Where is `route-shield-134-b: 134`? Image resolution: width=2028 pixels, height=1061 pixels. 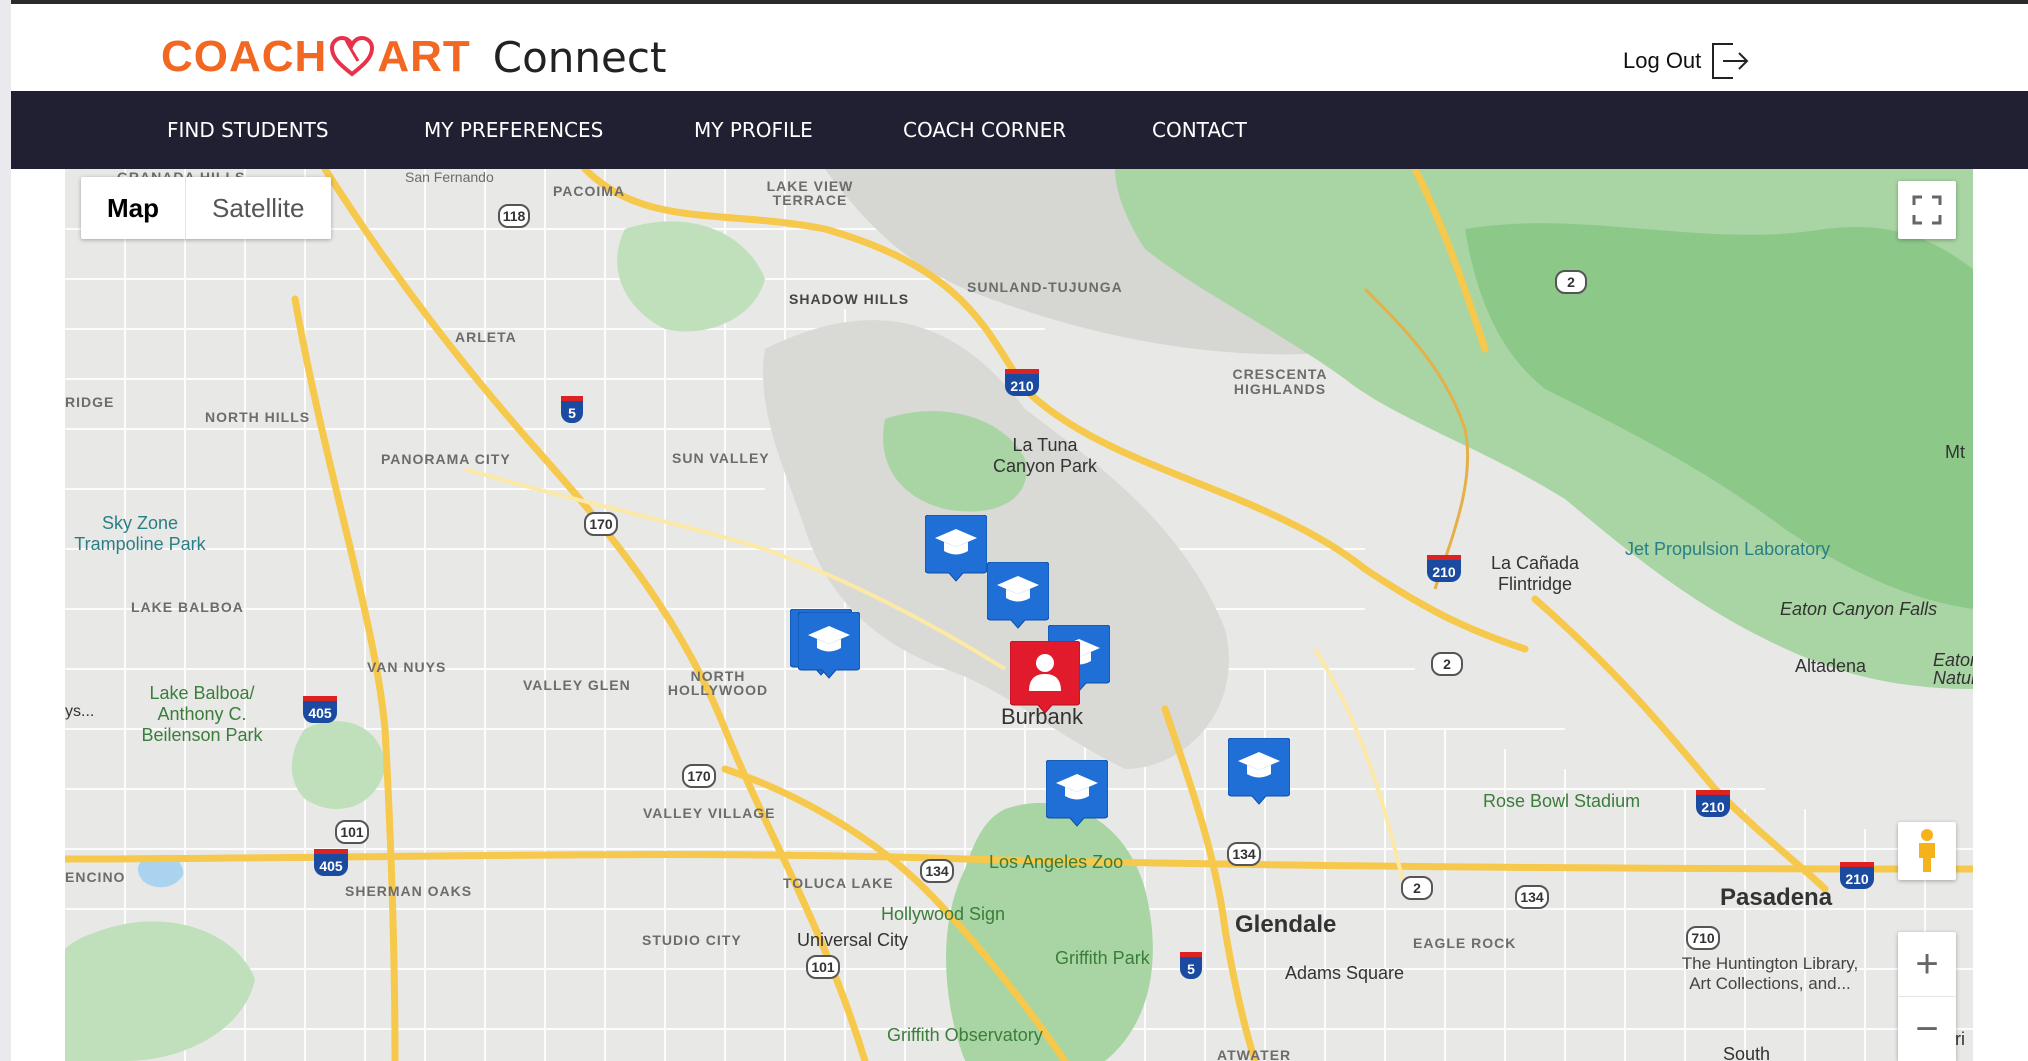
route-shield-134-b: 134 is located at coordinates (1244, 854).